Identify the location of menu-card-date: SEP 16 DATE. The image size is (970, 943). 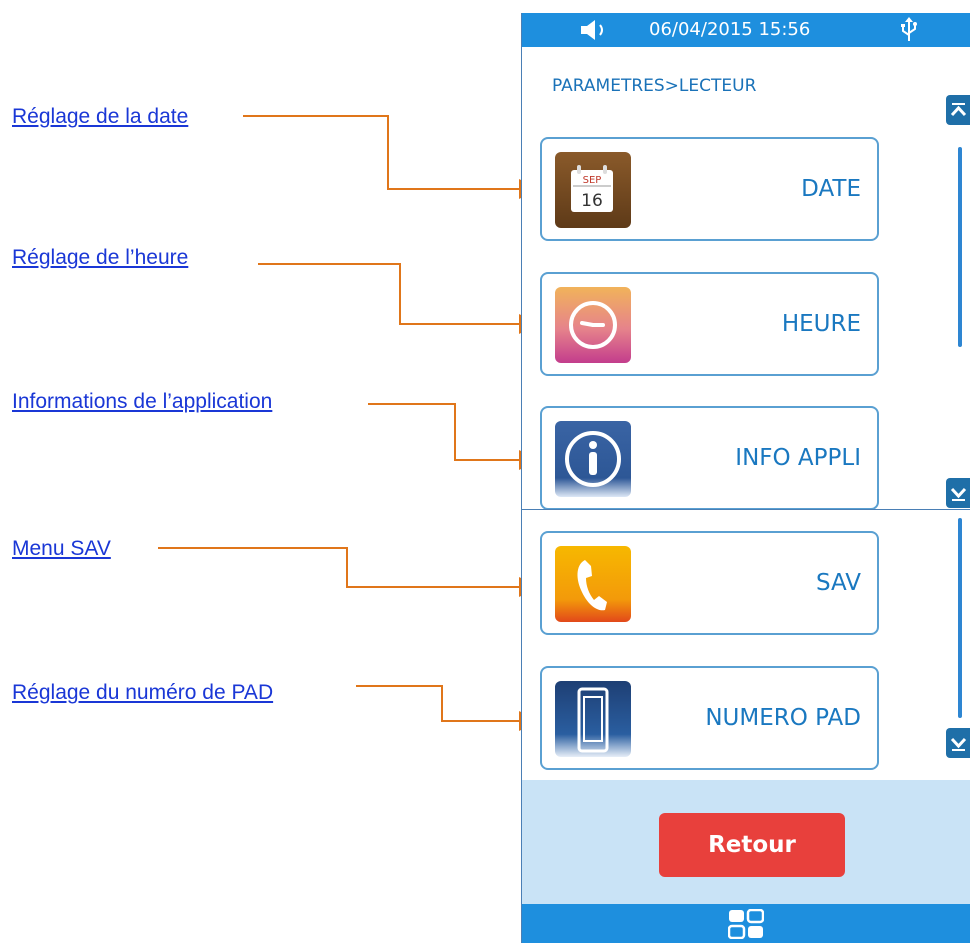
(709, 189).